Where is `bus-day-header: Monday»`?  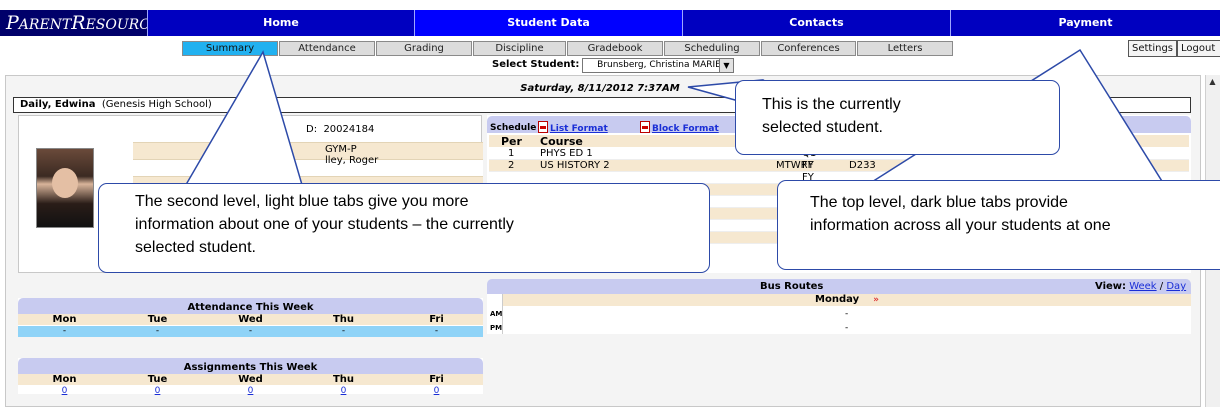
bus-day-header: Monday» is located at coordinates (847, 300).